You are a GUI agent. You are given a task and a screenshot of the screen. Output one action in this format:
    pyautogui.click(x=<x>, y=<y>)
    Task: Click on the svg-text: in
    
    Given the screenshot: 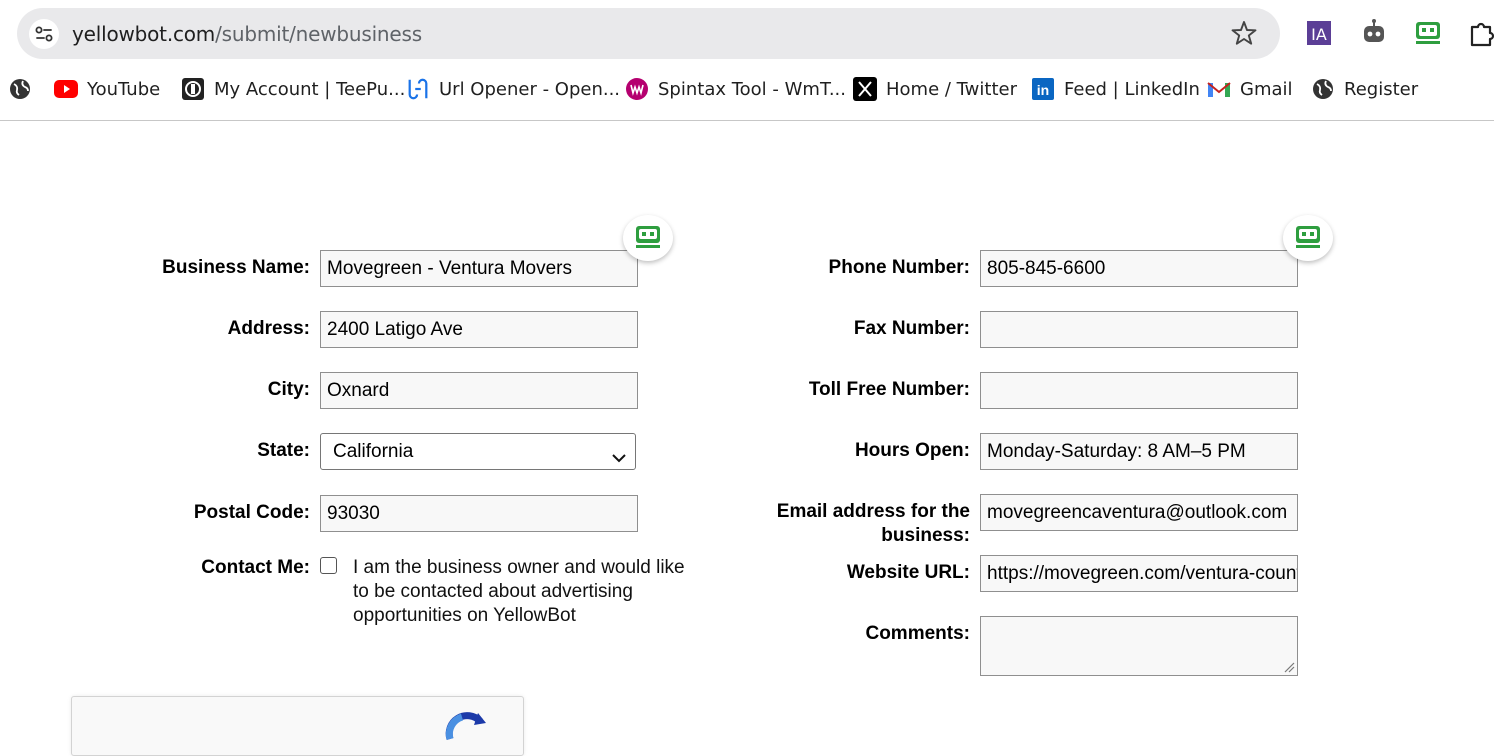 What is the action you would take?
    pyautogui.click(x=1043, y=90)
    